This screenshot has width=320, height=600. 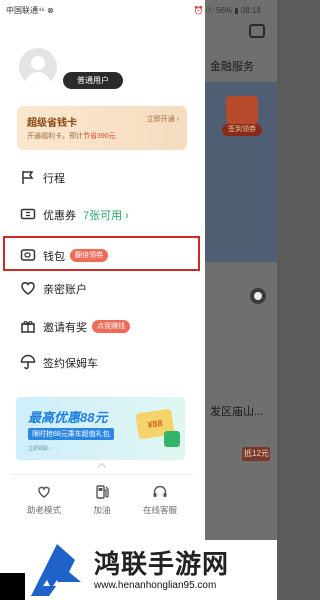 I want to click on menu-item-trip: 行程, so click(x=102, y=177).